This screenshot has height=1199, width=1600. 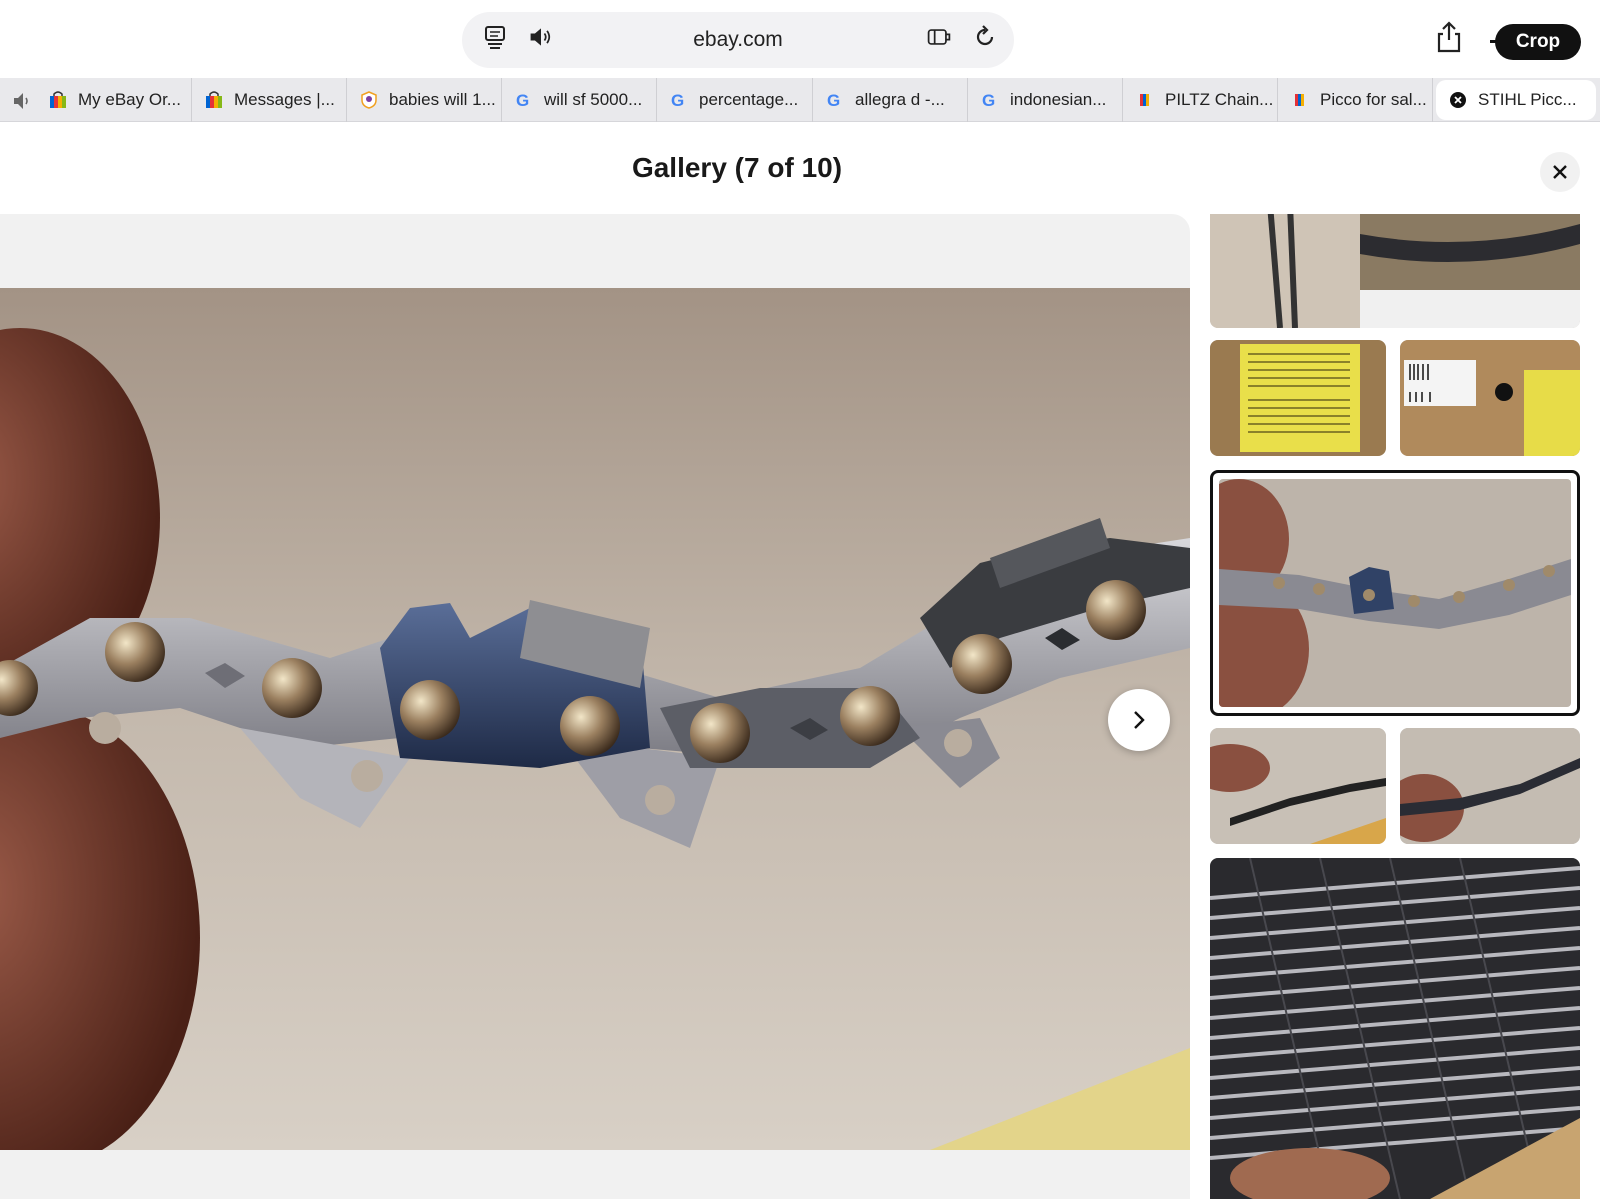 I want to click on close-gallery-button, so click(x=1560, y=172).